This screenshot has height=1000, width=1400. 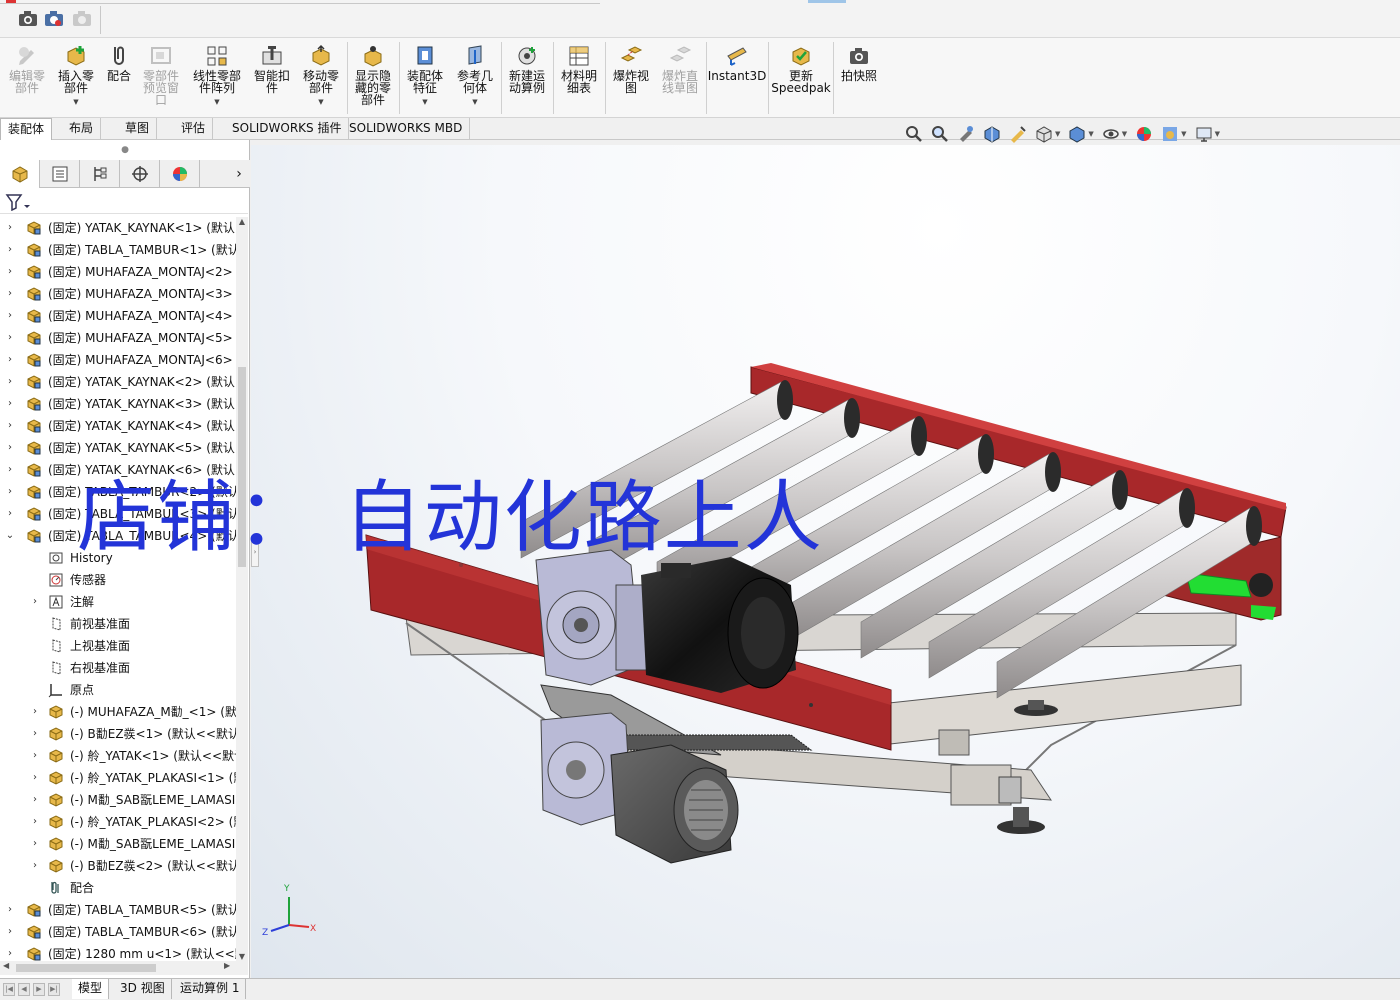 What do you see at coordinates (118, 602) in the screenshot?
I see `tree-item: › 注解` at bounding box center [118, 602].